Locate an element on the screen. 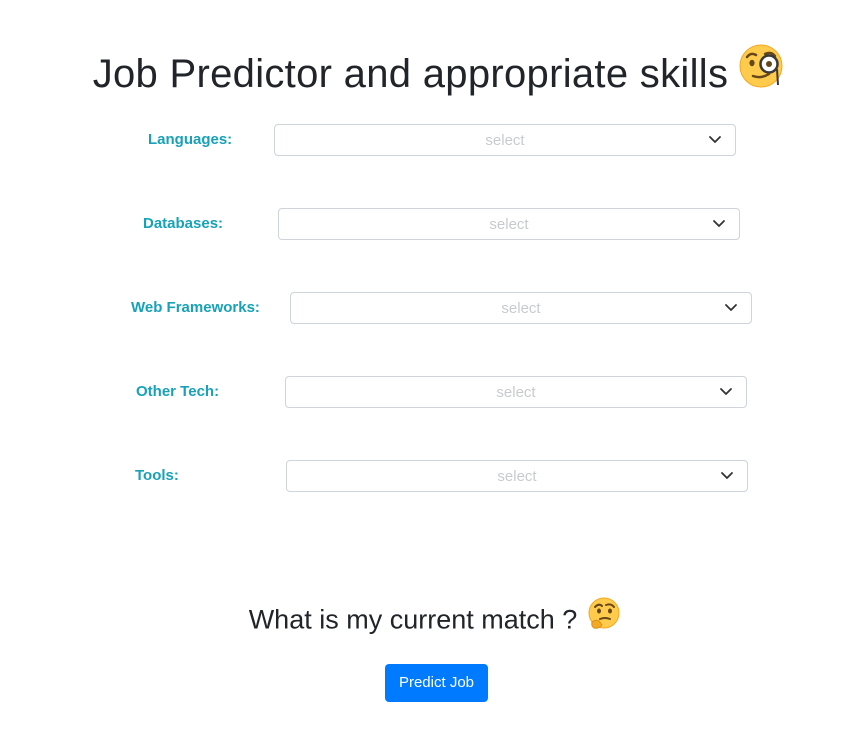 Image resolution: width=867 pixels, height=740 pixels. match-heading: What is my current match ? is located at coordinates (433, 620).